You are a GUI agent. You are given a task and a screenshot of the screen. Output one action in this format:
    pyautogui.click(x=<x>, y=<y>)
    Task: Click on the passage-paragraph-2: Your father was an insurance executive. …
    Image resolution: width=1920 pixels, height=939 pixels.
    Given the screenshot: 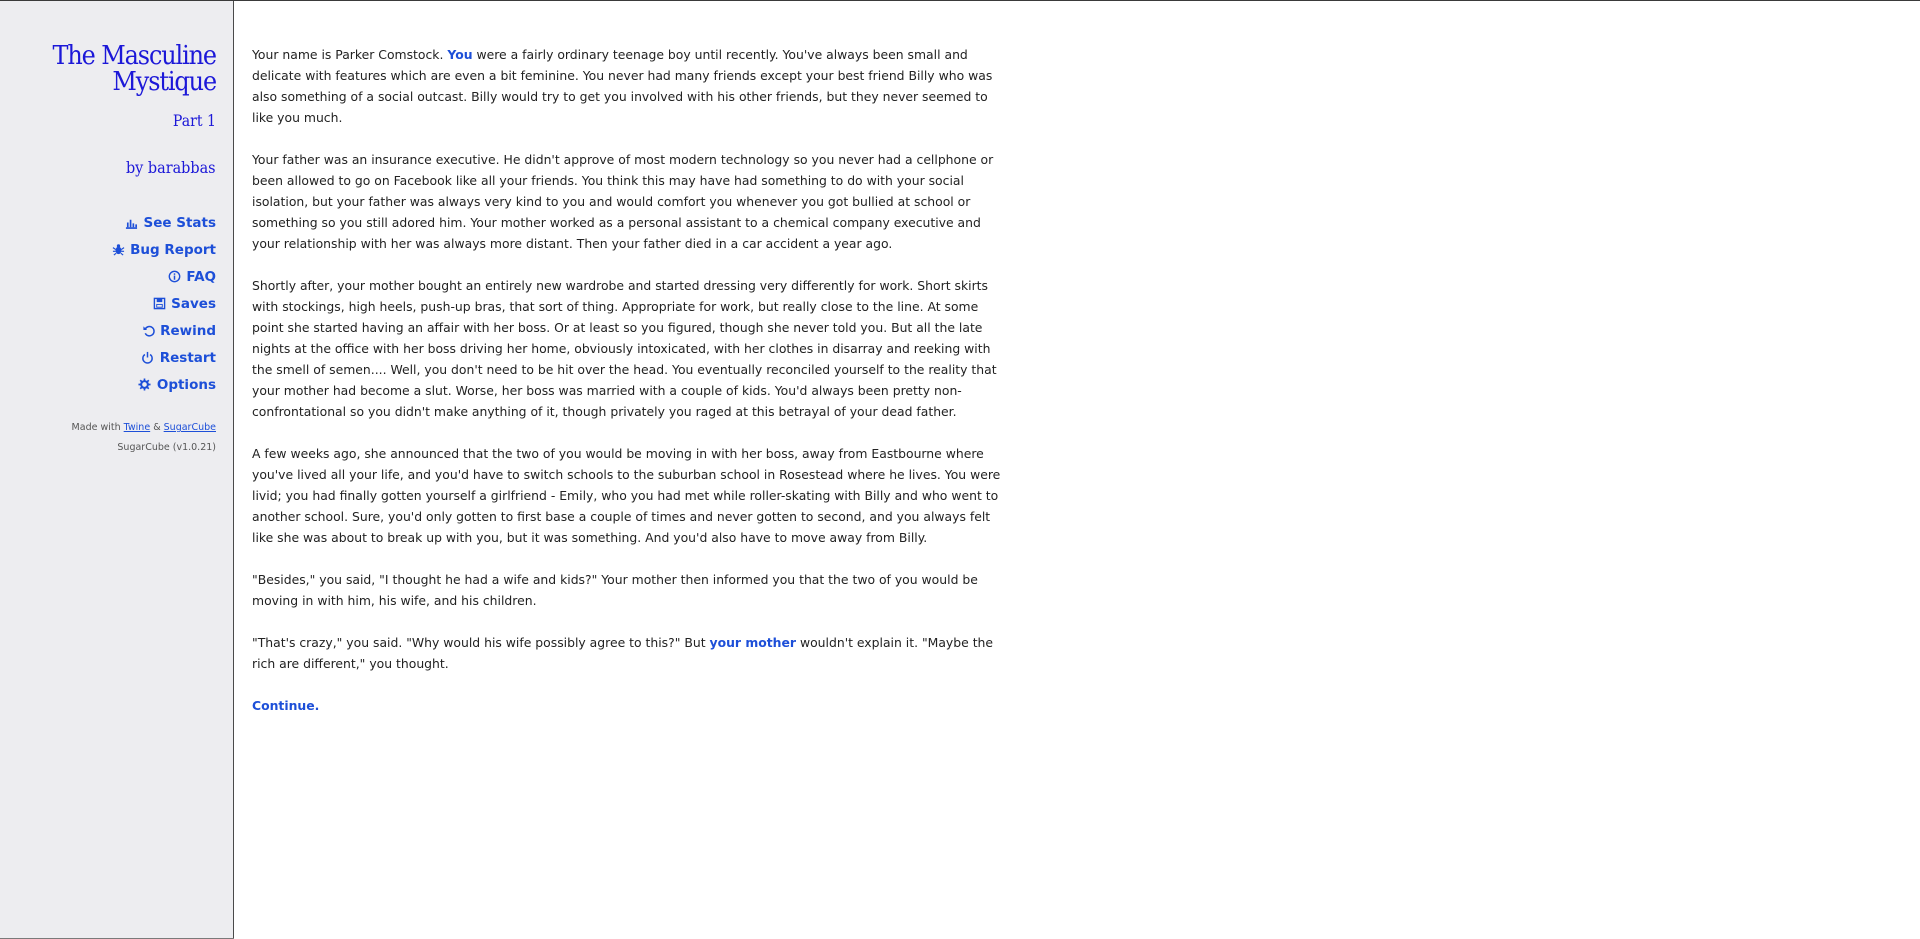 What is the action you would take?
    pyautogui.click(x=623, y=201)
    